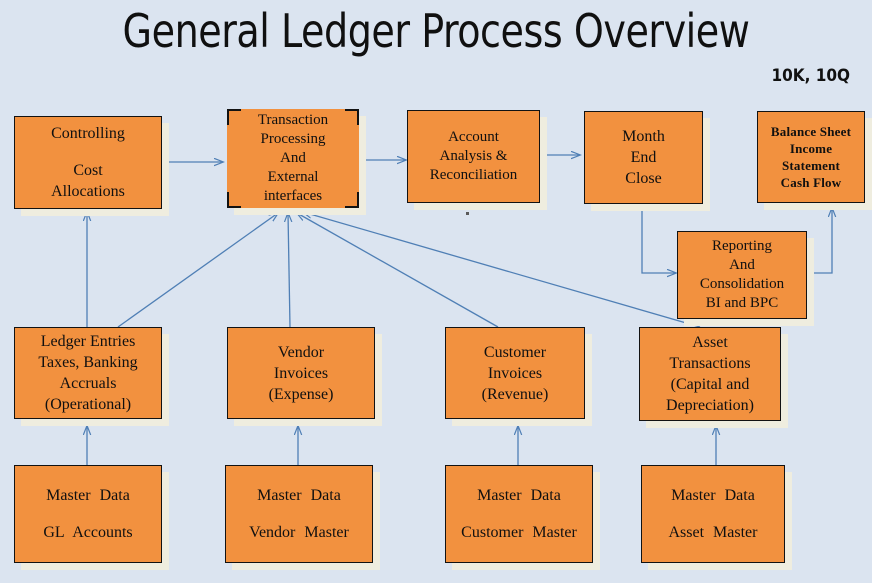 The height and width of the screenshot is (583, 872). What do you see at coordinates (710, 363) in the screenshot?
I see `node-asset-transactions-line-2: Transactions` at bounding box center [710, 363].